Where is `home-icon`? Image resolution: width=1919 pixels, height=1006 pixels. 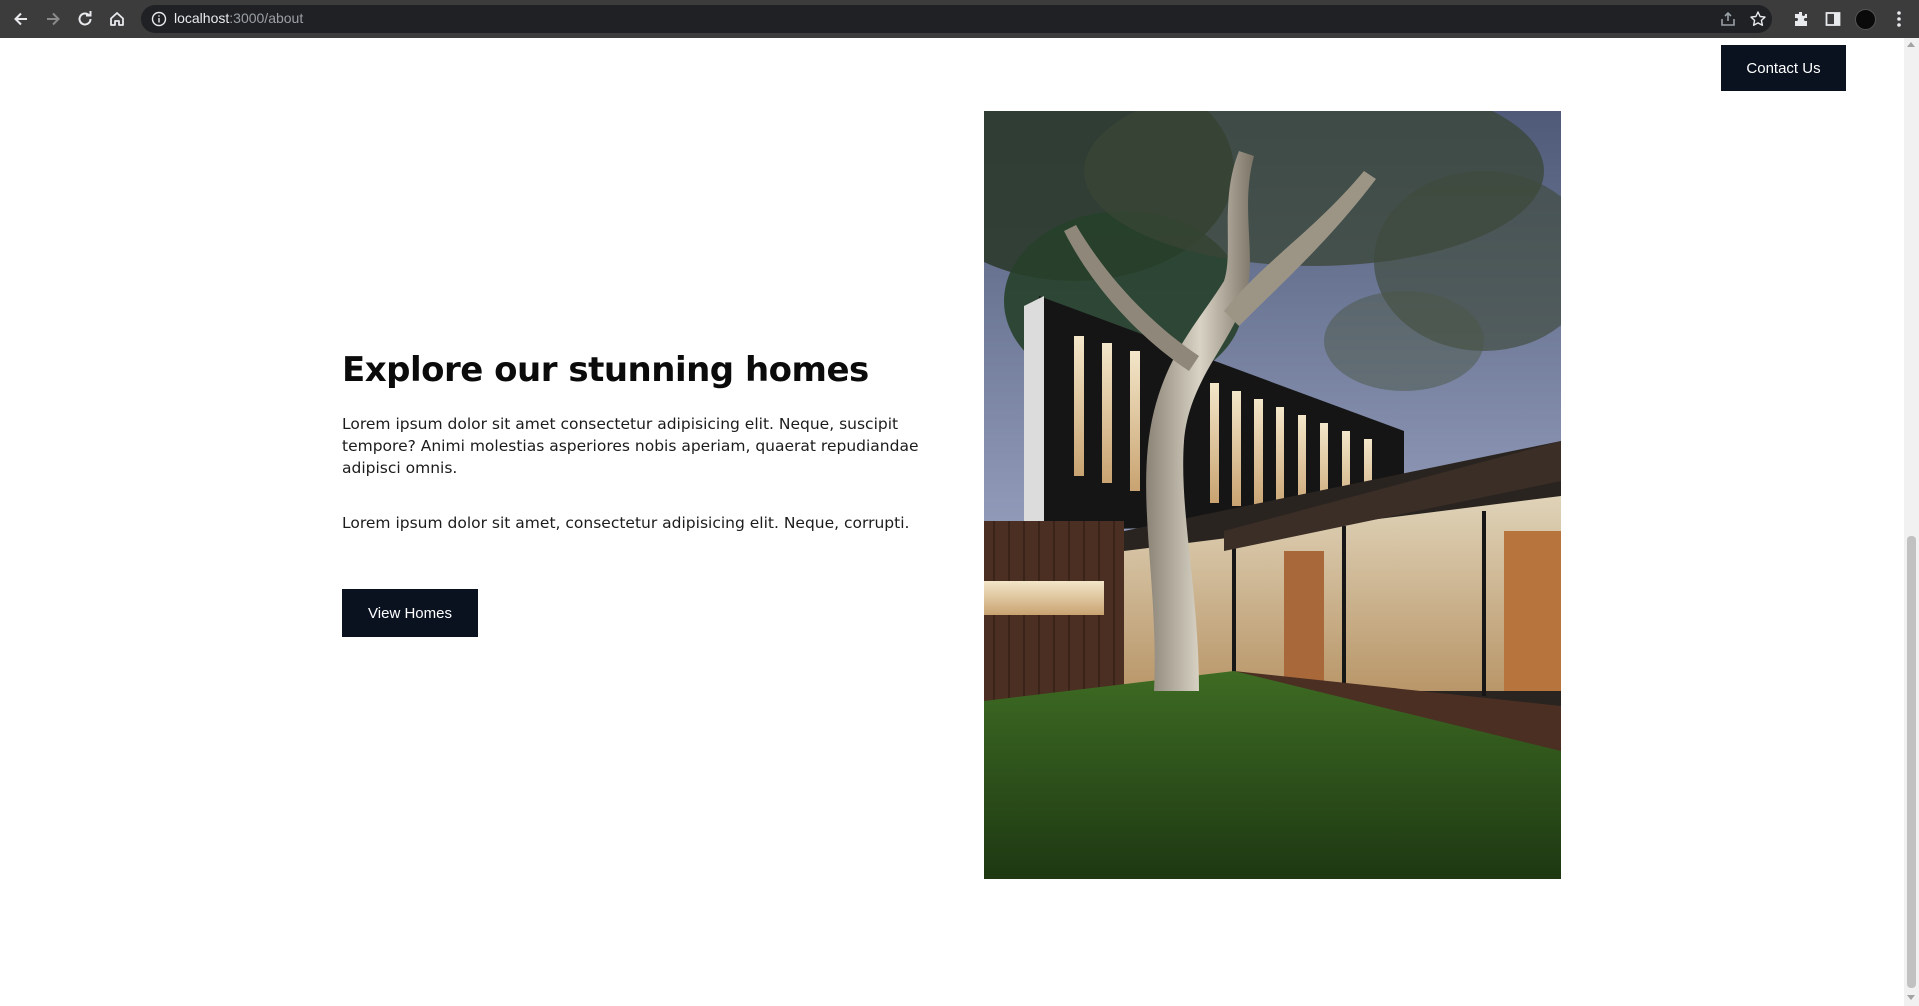
home-icon is located at coordinates (117, 19).